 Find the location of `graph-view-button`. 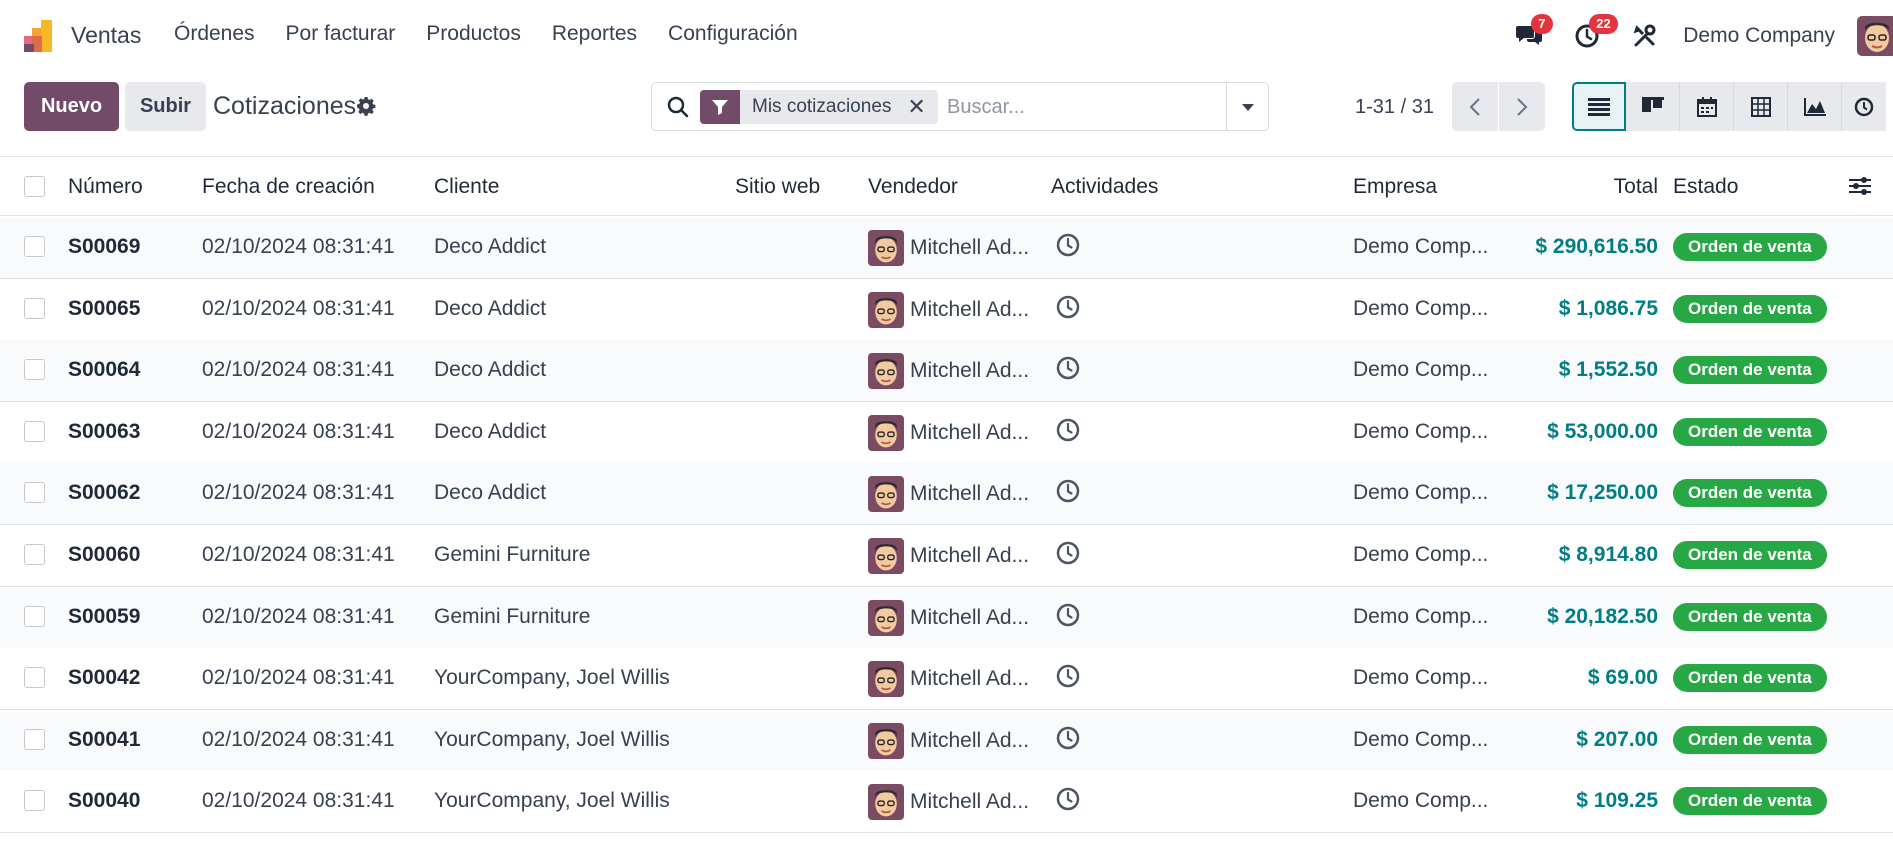

graph-view-button is located at coordinates (1815, 106).